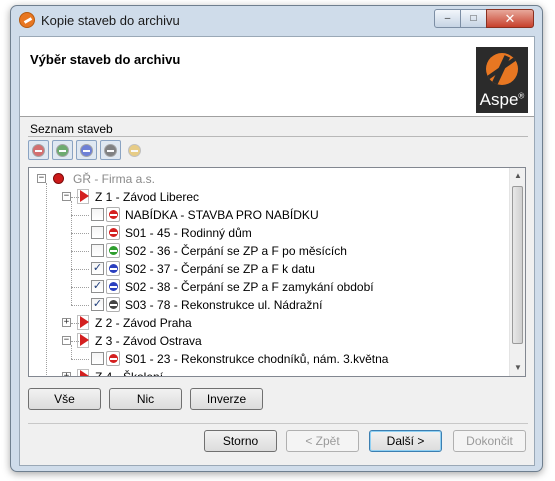 This screenshot has width=555, height=481. I want to click on minimize-button: –, so click(447, 18).